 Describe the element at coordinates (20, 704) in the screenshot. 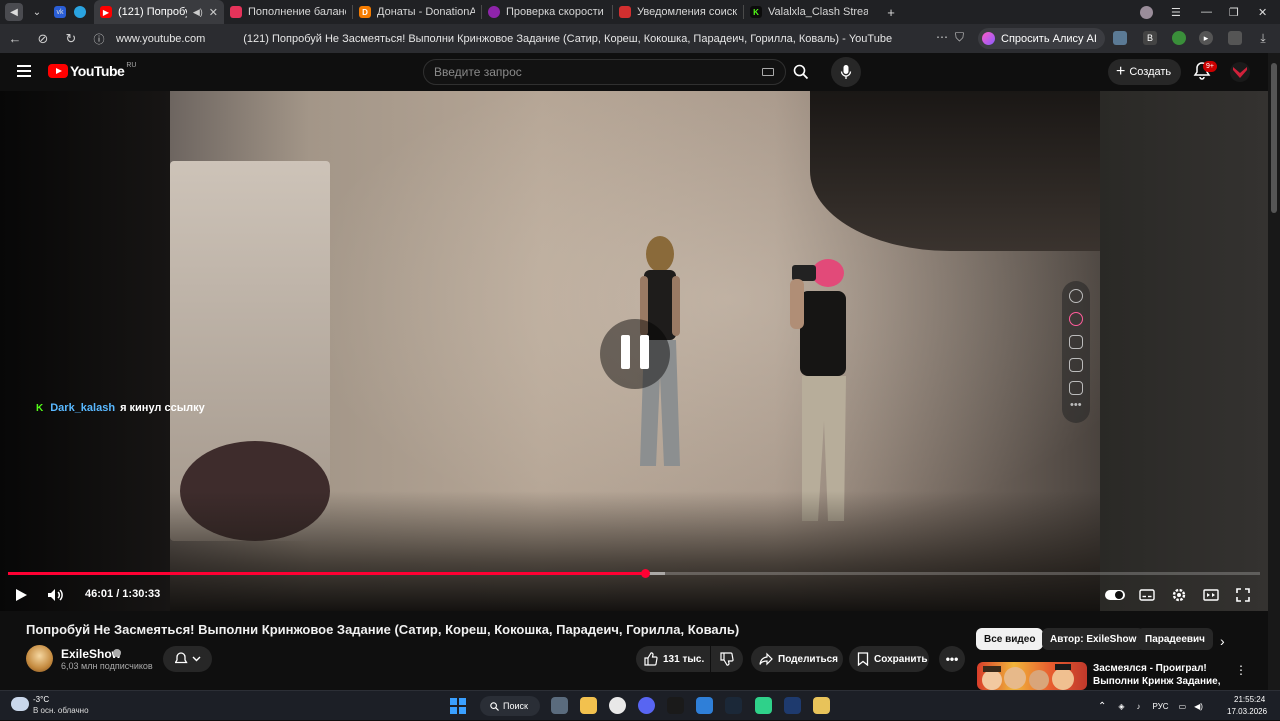

I see `weather-cloud-icon` at that location.